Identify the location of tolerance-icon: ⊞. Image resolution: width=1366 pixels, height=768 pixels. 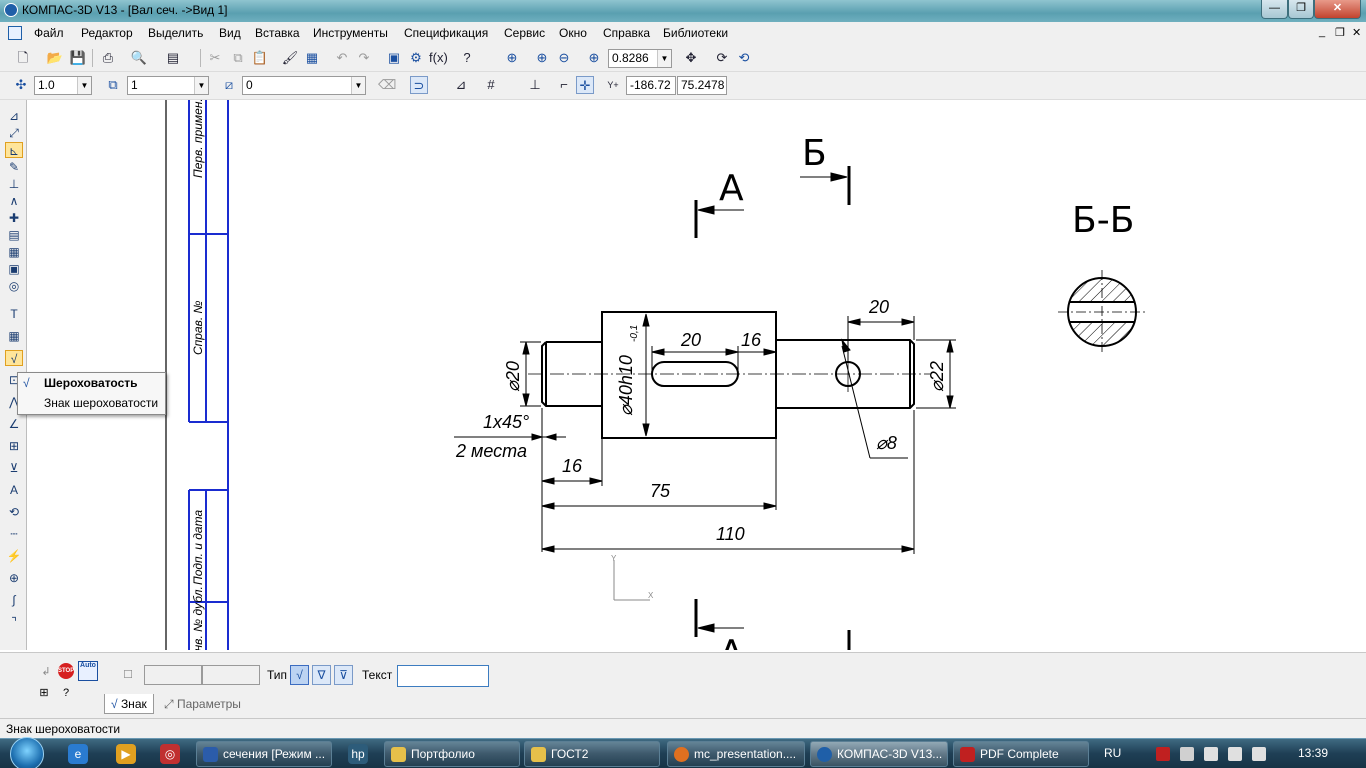
(14, 446).